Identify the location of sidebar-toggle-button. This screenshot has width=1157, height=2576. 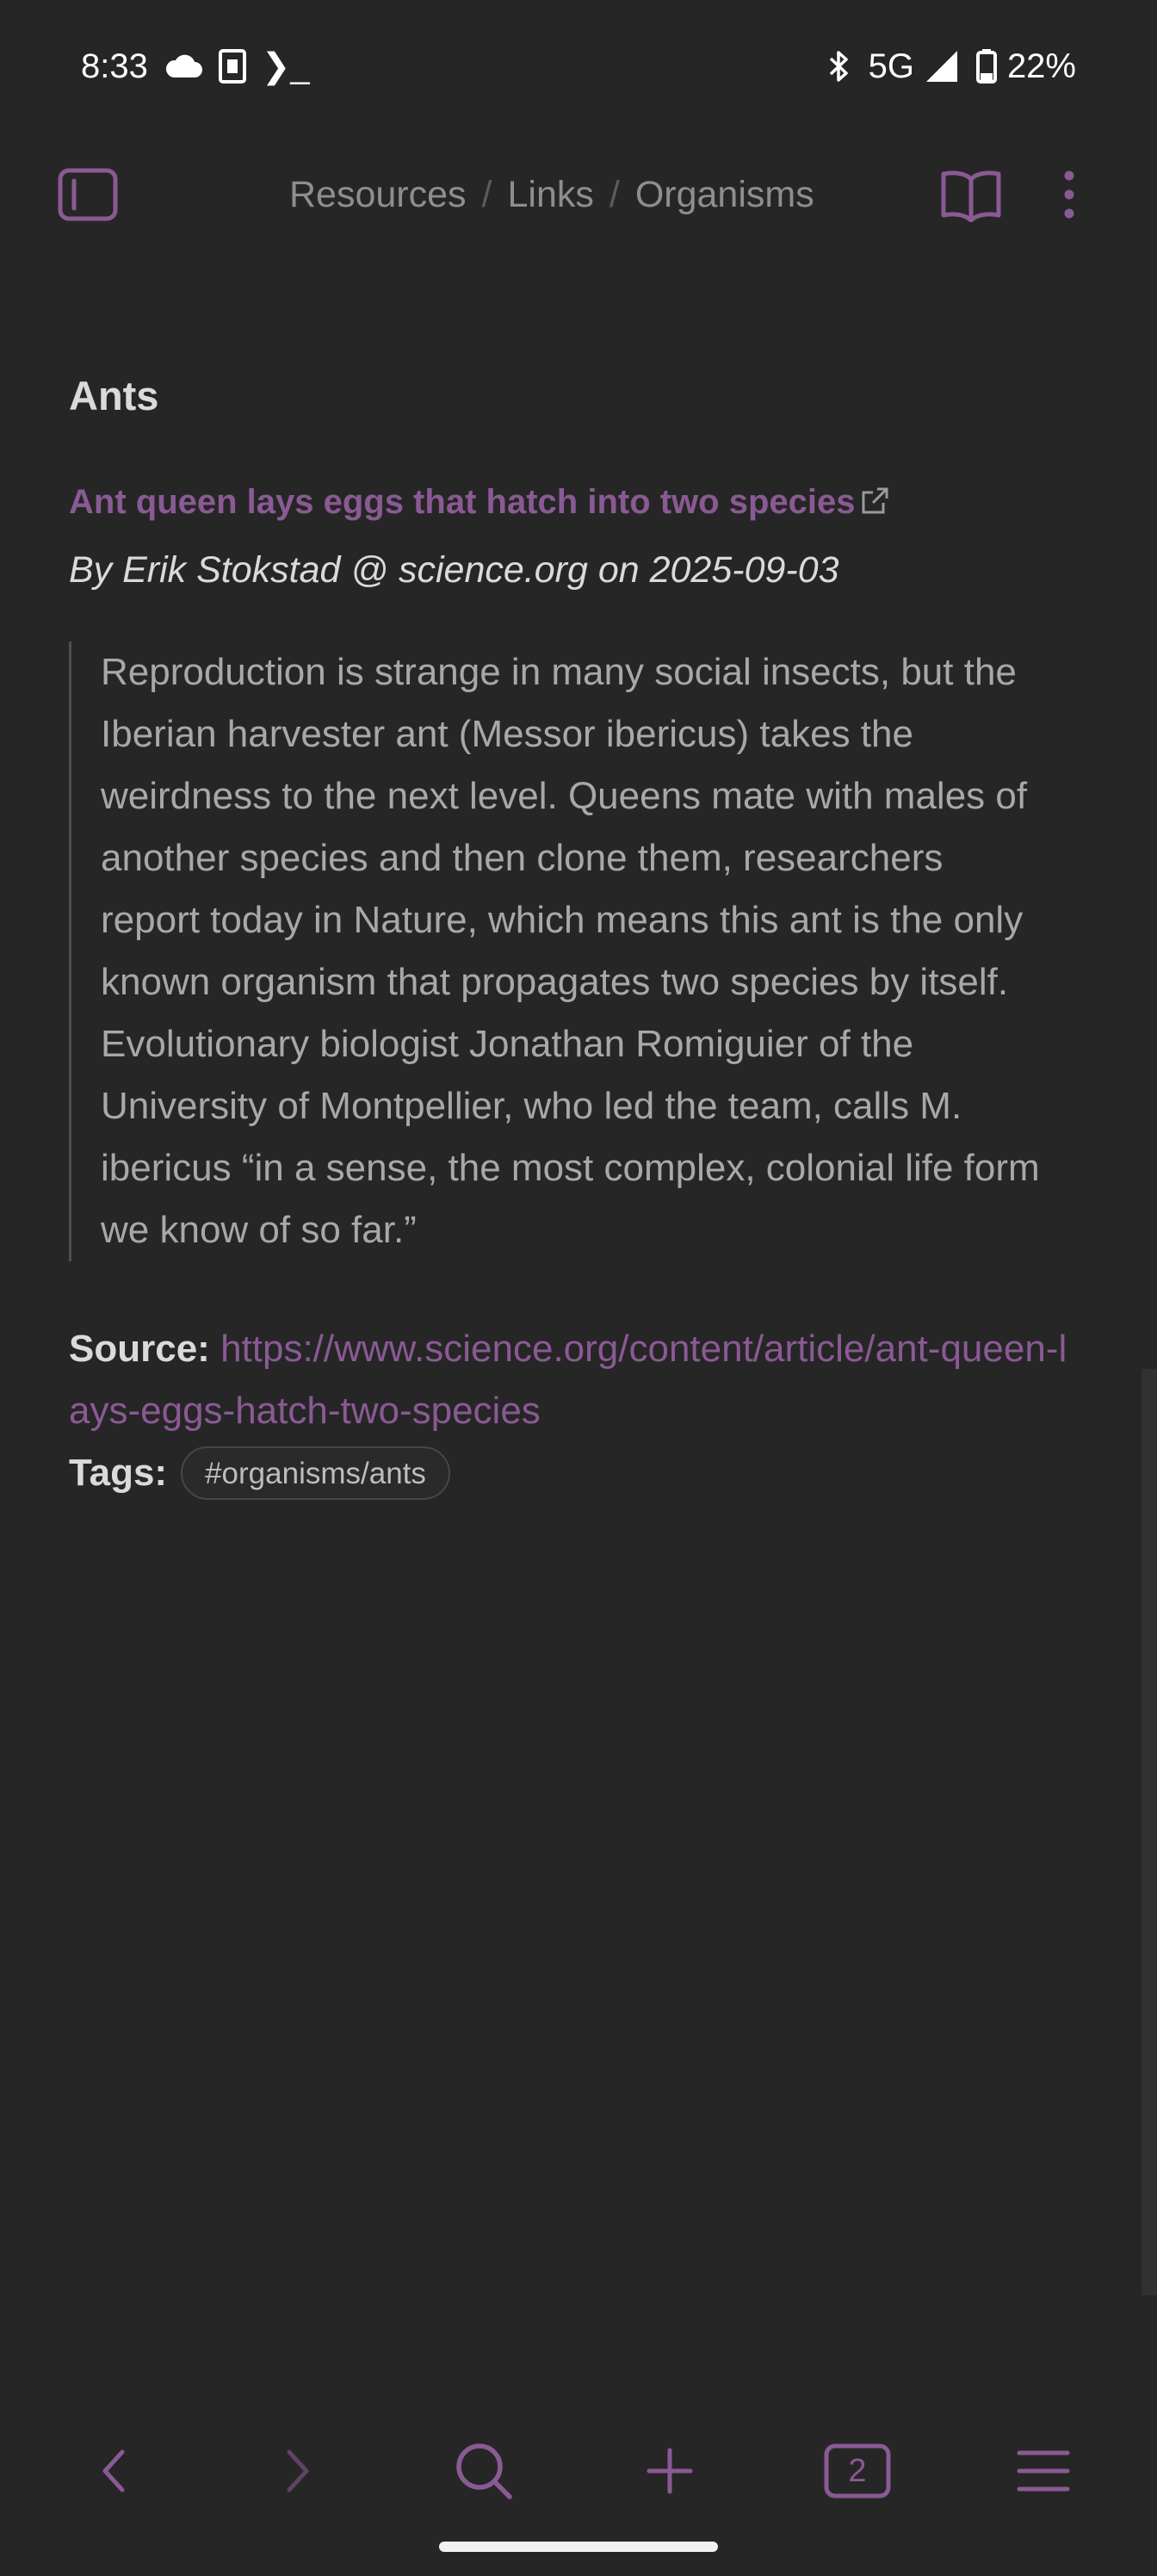
(88, 195).